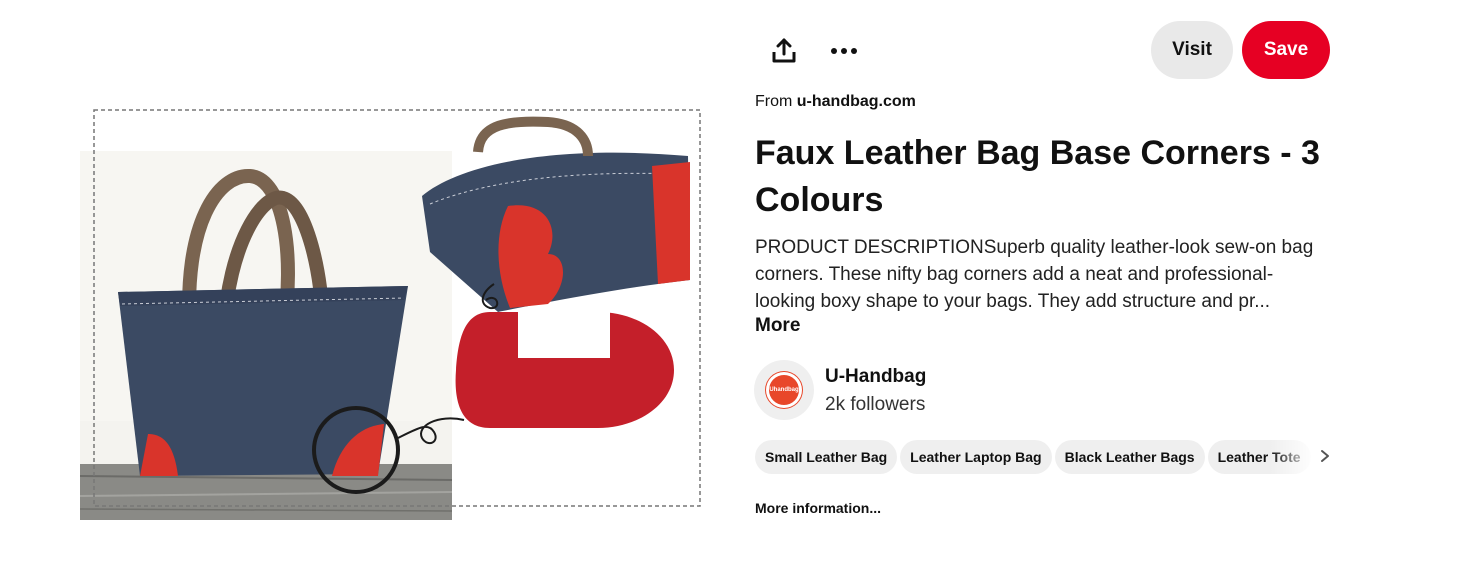 The height and width of the screenshot is (579, 1479). I want to click on source-line: From u-handbag.com, so click(835, 102).